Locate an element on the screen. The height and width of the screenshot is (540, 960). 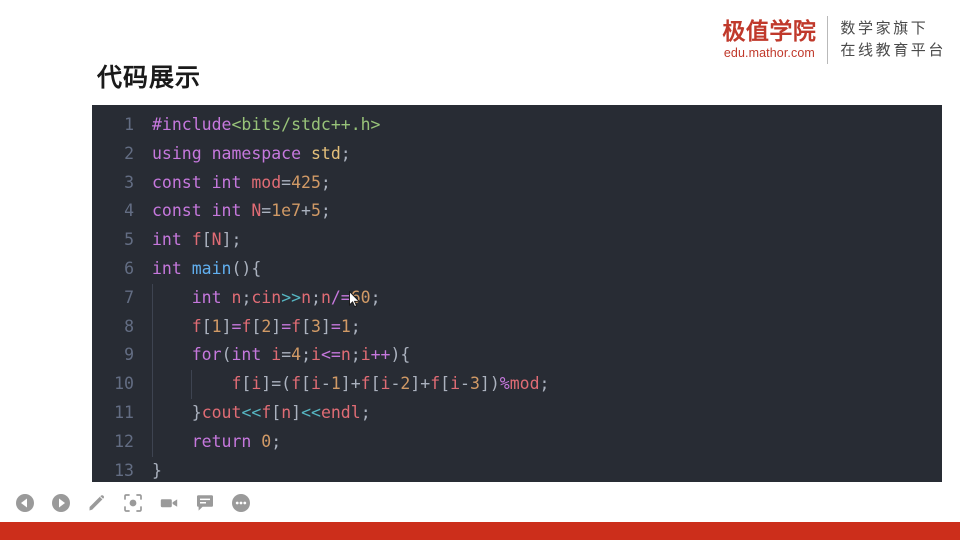
line-number: 13 is located at coordinates (124, 470).